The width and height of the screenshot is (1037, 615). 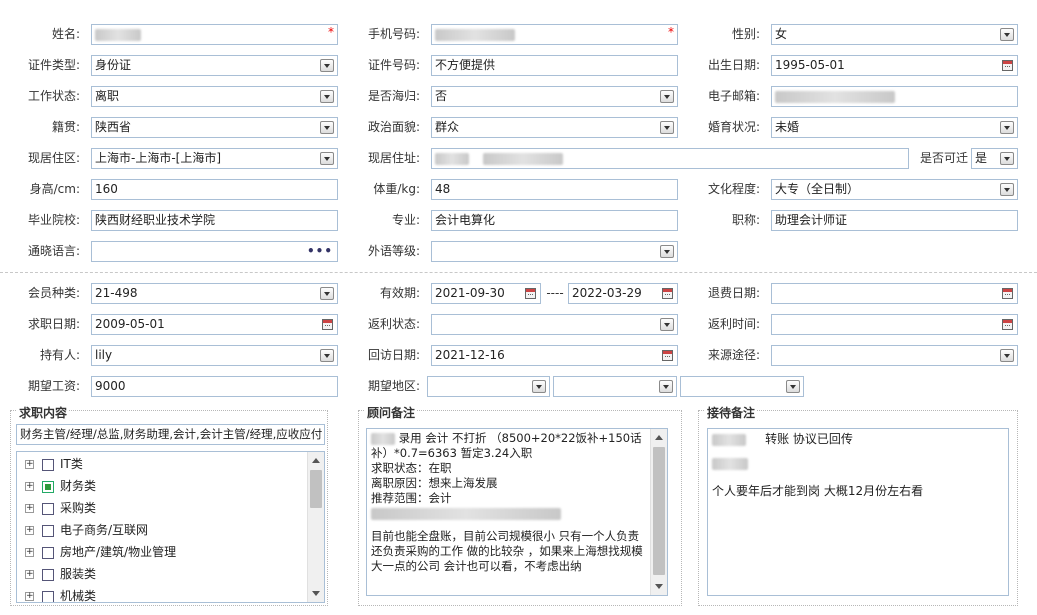 I want to click on rebate-status-select, so click(x=554, y=324).